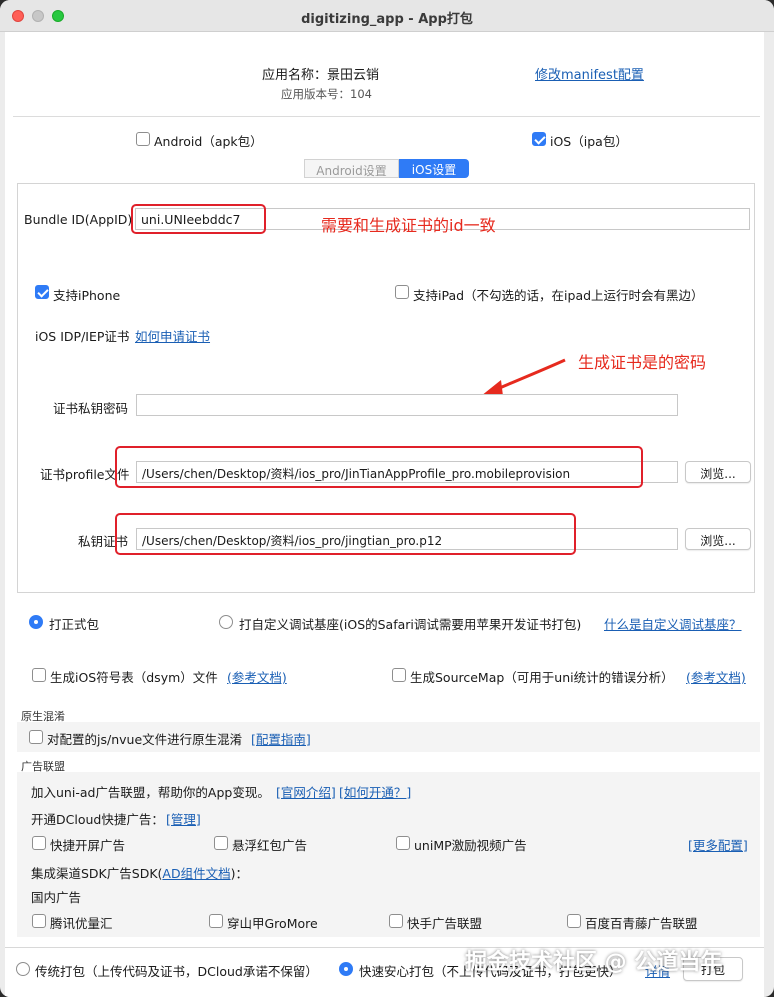 This screenshot has height=997, width=774. What do you see at coordinates (321, 75) in the screenshot?
I see `app-name: 应用名称：景田云销` at bounding box center [321, 75].